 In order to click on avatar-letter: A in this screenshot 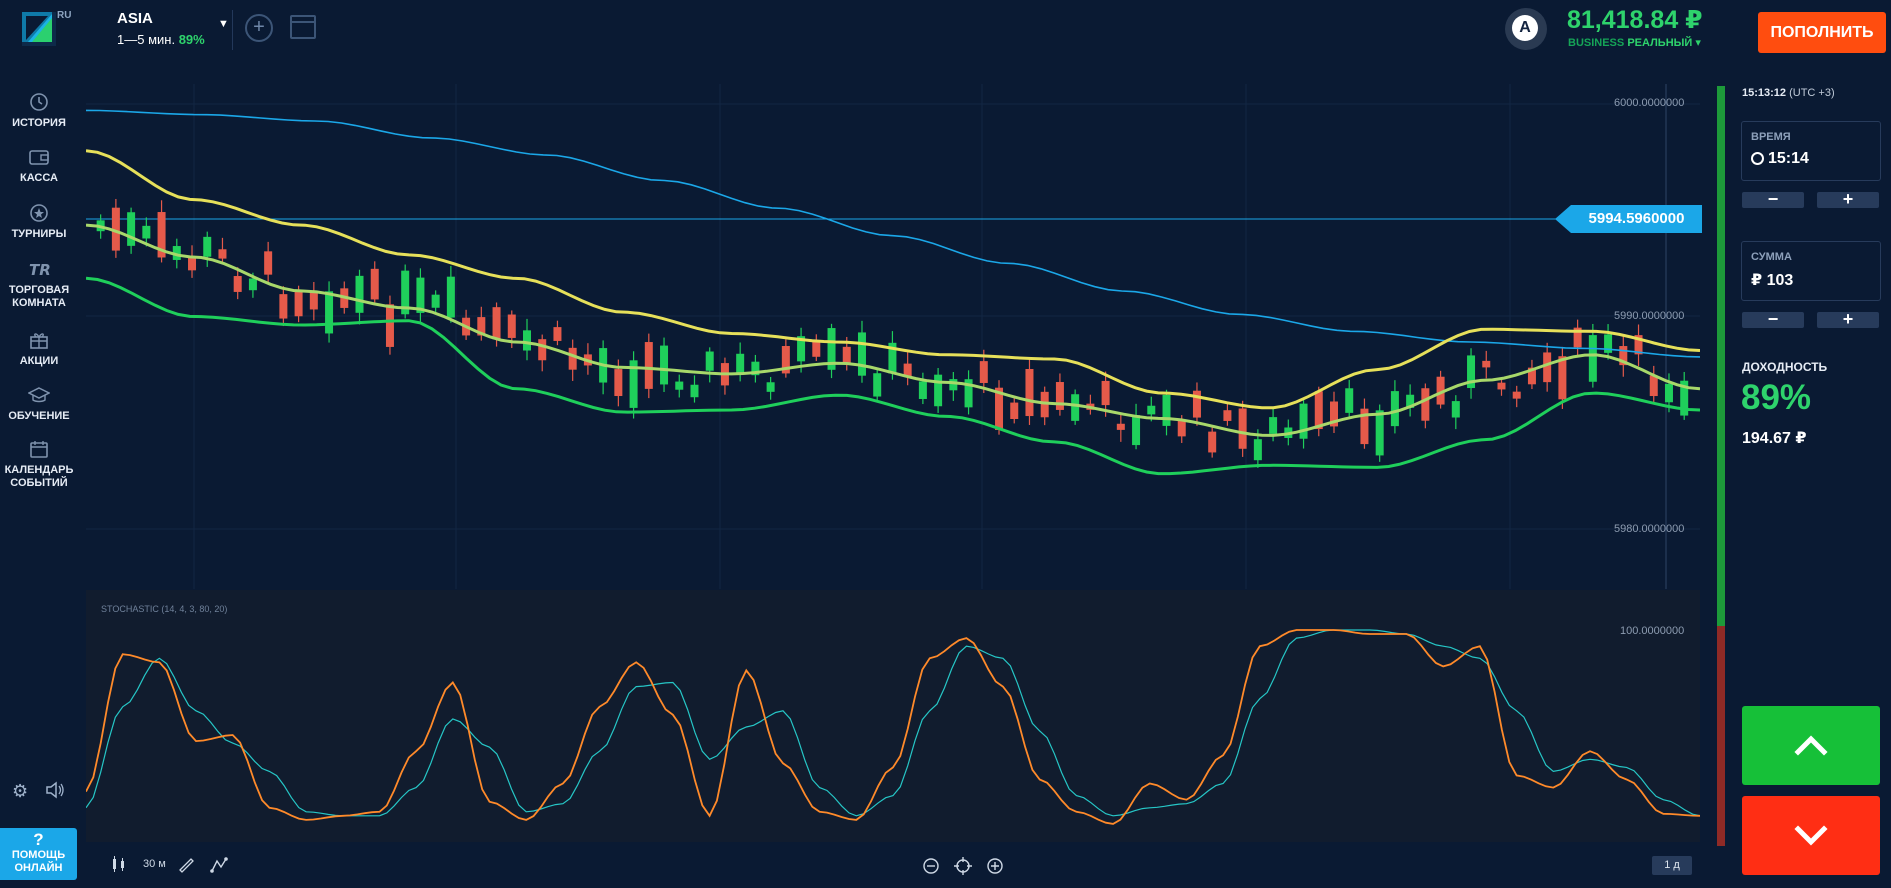, I will do `click(1525, 28)`.